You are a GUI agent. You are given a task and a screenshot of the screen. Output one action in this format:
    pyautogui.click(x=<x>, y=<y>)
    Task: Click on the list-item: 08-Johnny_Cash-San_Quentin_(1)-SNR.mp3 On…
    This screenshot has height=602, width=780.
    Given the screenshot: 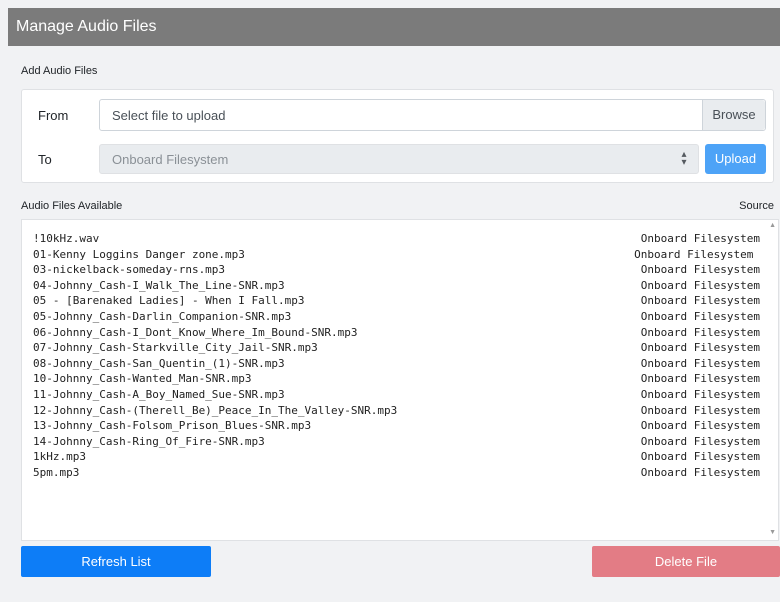 What is the action you would take?
    pyautogui.click(x=396, y=363)
    